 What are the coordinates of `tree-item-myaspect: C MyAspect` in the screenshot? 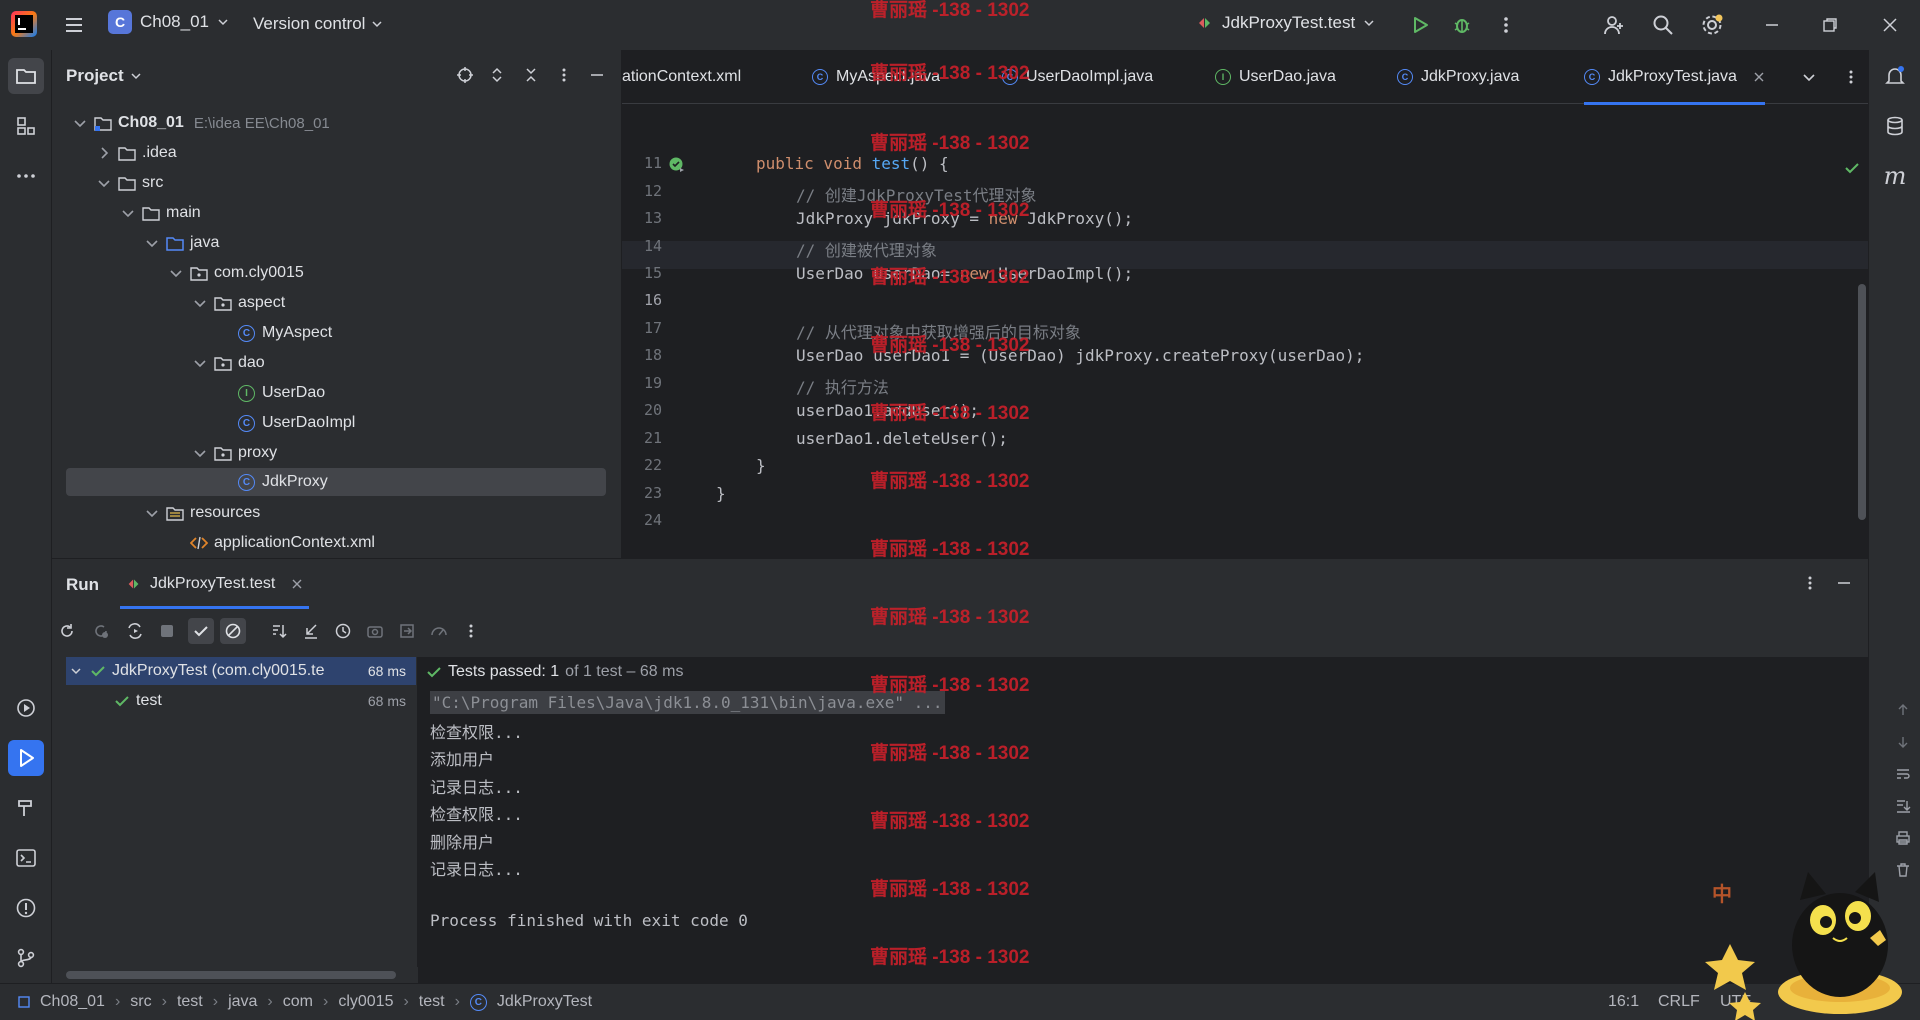 It's located at (336, 333).